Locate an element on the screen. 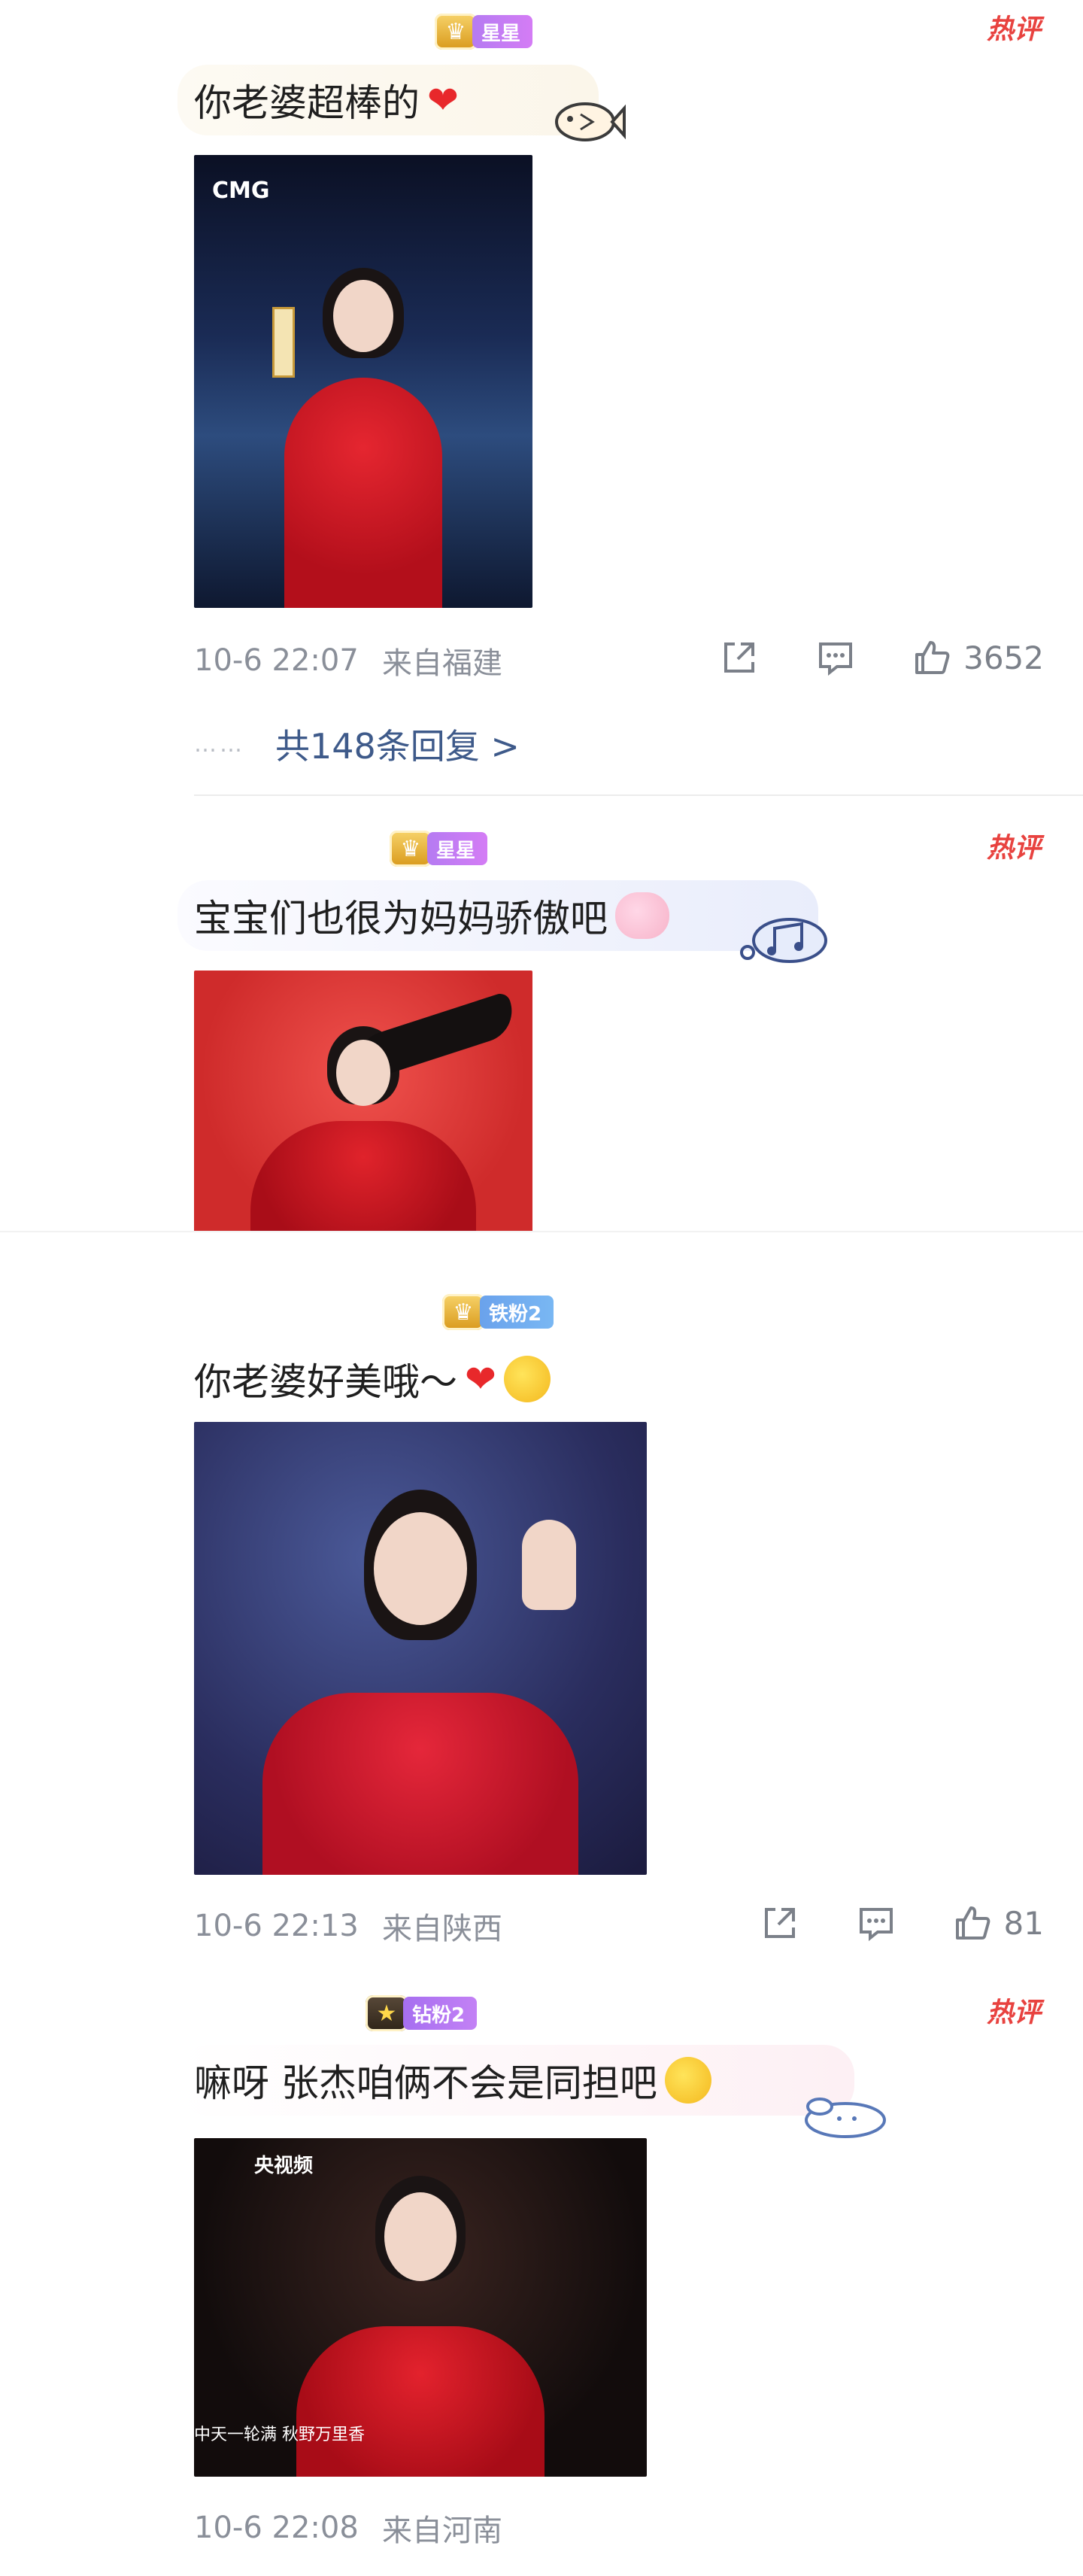 This screenshot has height=2576, width=1083. bunny-decoration-icon is located at coordinates (845, 2118).